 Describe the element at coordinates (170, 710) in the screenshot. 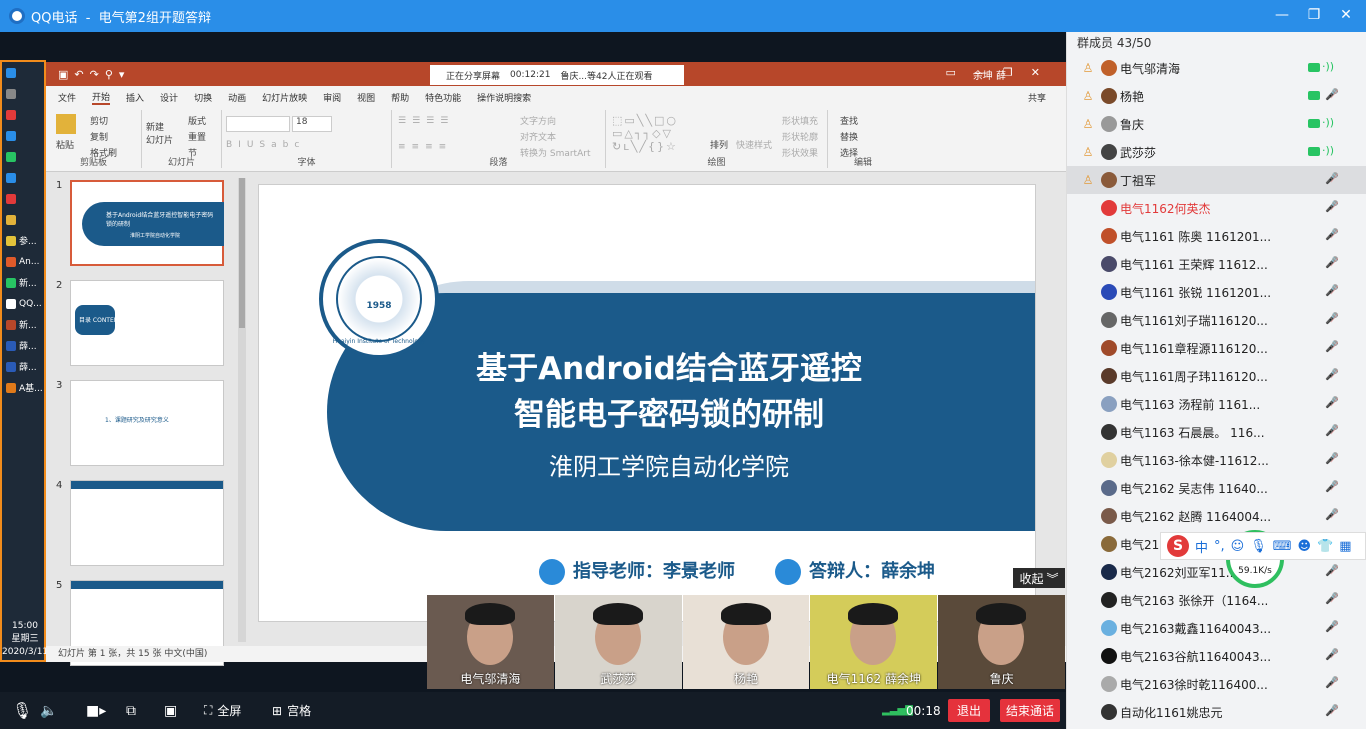

I see `whiteboard-icon: ▣` at that location.